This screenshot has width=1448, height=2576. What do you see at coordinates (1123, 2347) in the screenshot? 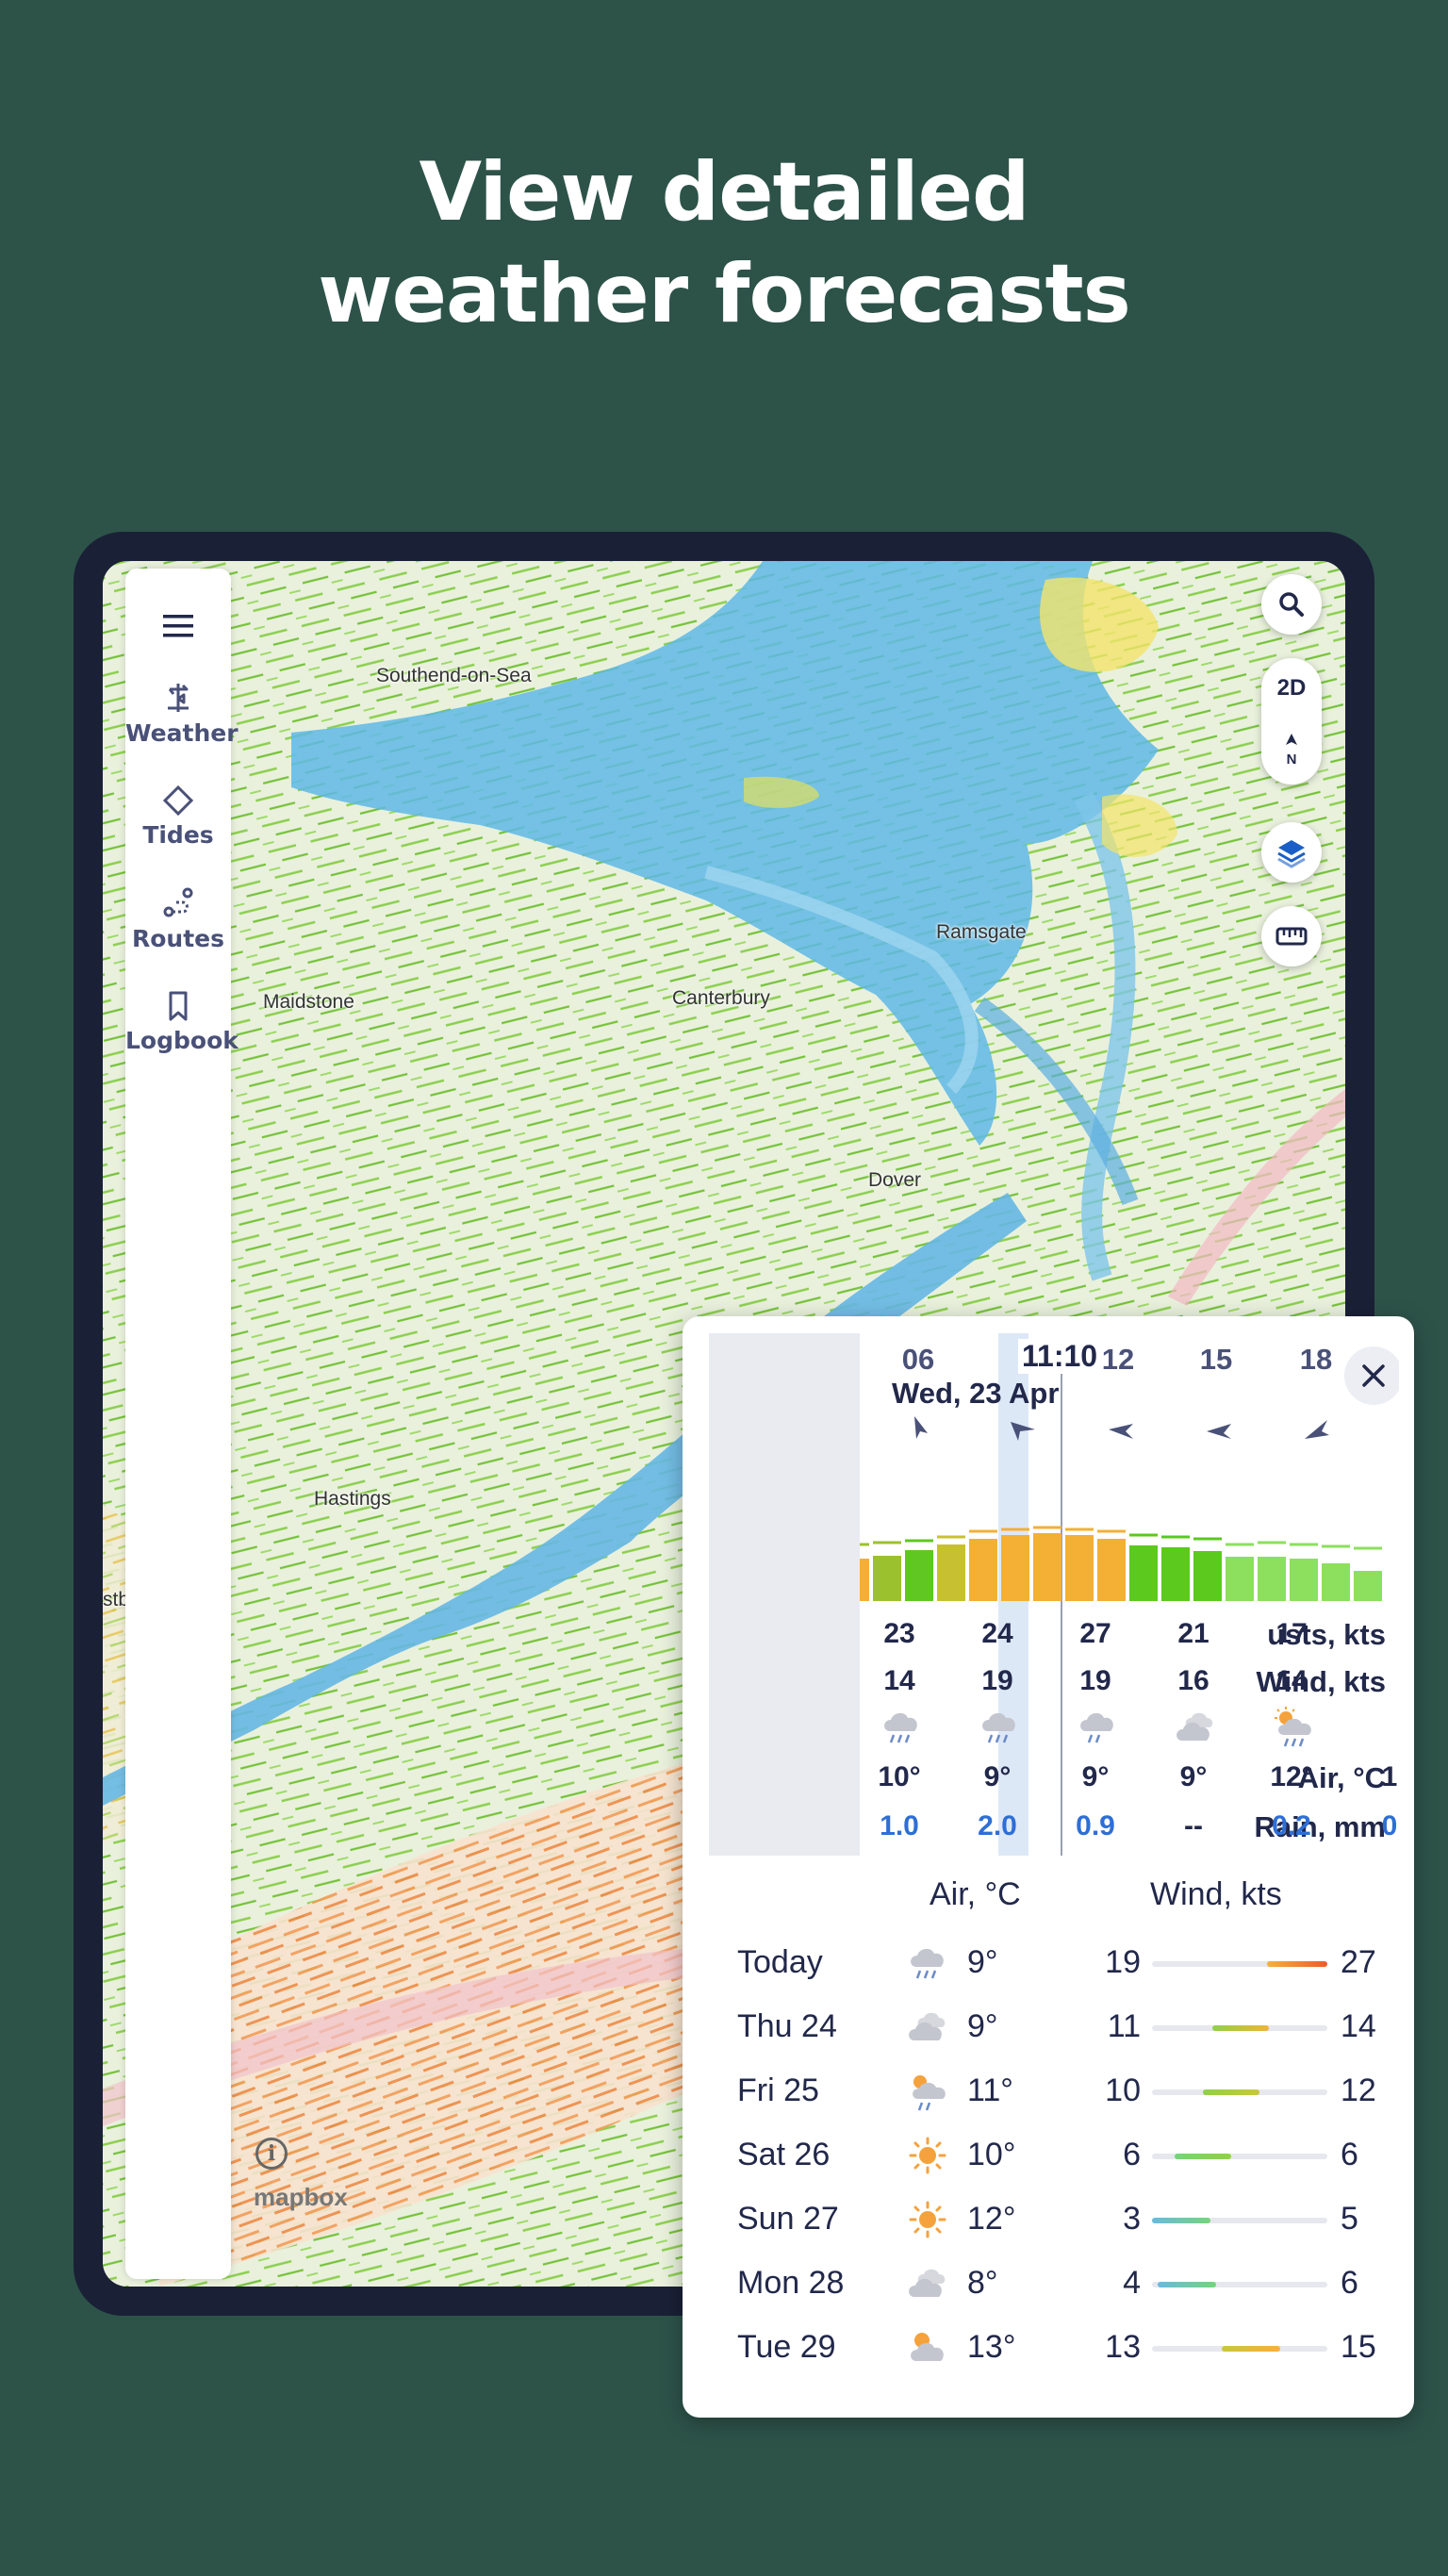
I see `wind-min: 13` at bounding box center [1123, 2347].